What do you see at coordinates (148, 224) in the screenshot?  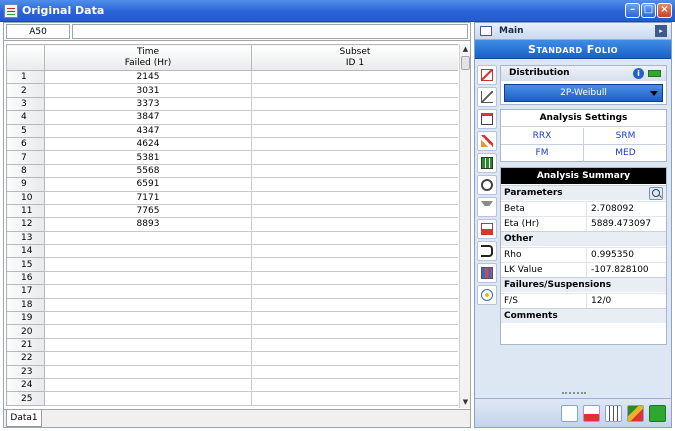 I see `cell-time-failed: 8893` at bounding box center [148, 224].